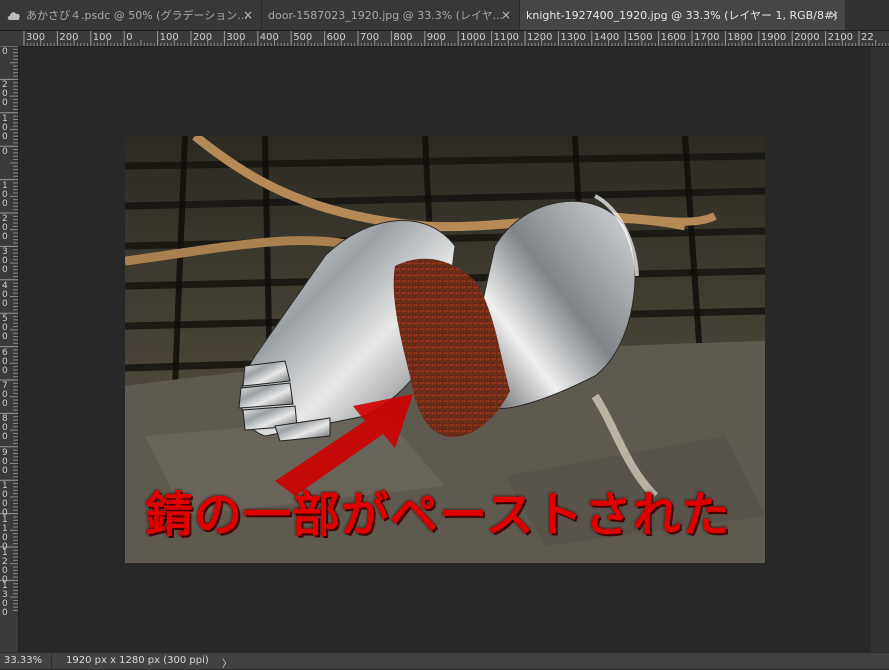 This screenshot has width=889, height=670. I want to click on status-bar: 33.33% 1920 px x 1280 px (300 ppi) 〉, so click(444, 661).